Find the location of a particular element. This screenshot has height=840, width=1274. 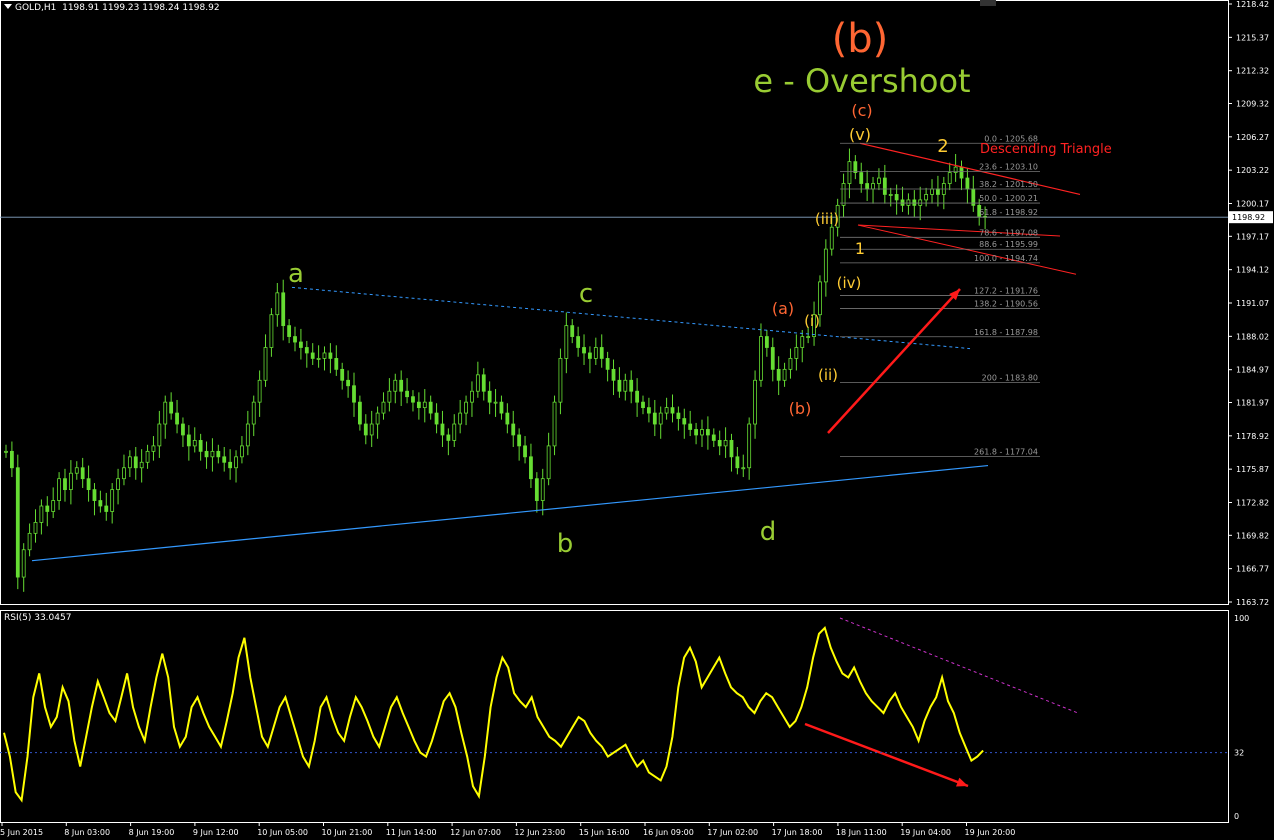

rsi-axis-label: 100 is located at coordinates (1241, 618).